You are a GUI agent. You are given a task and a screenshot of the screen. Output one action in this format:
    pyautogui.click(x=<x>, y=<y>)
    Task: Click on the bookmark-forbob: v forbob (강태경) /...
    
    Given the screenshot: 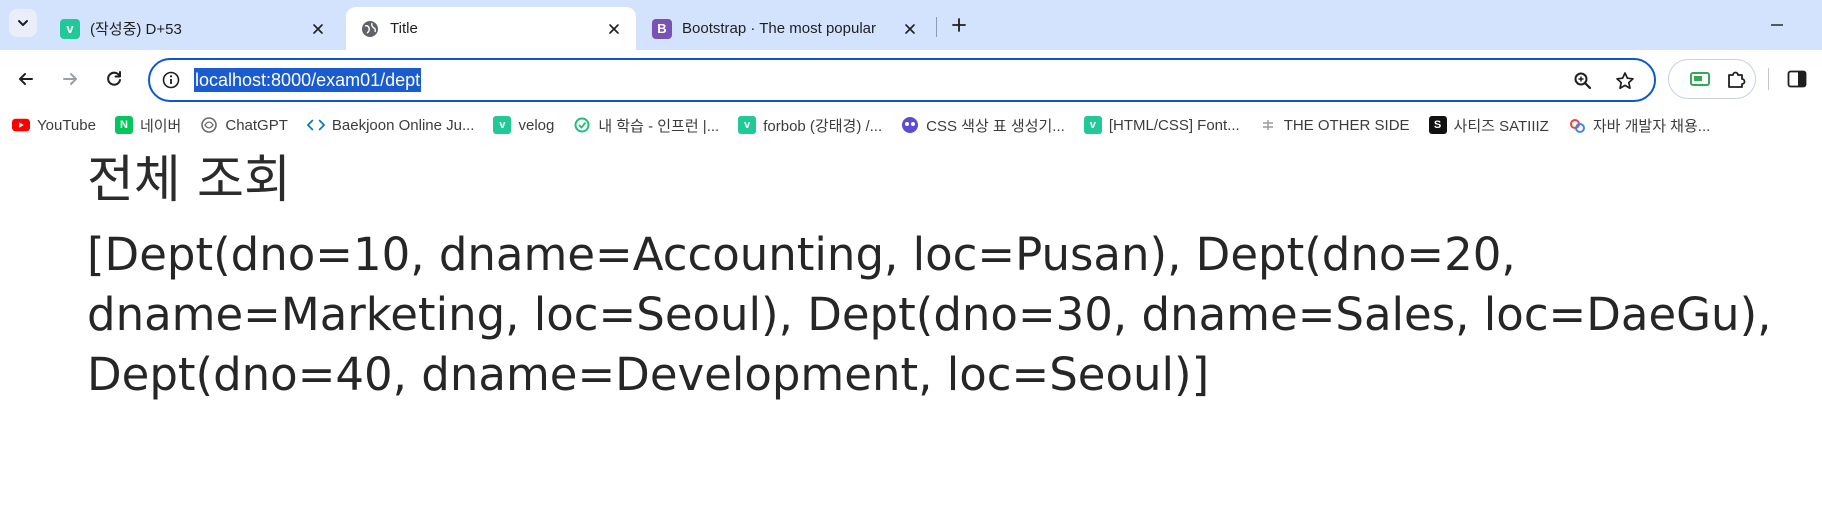 What is the action you would take?
    pyautogui.click(x=810, y=125)
    